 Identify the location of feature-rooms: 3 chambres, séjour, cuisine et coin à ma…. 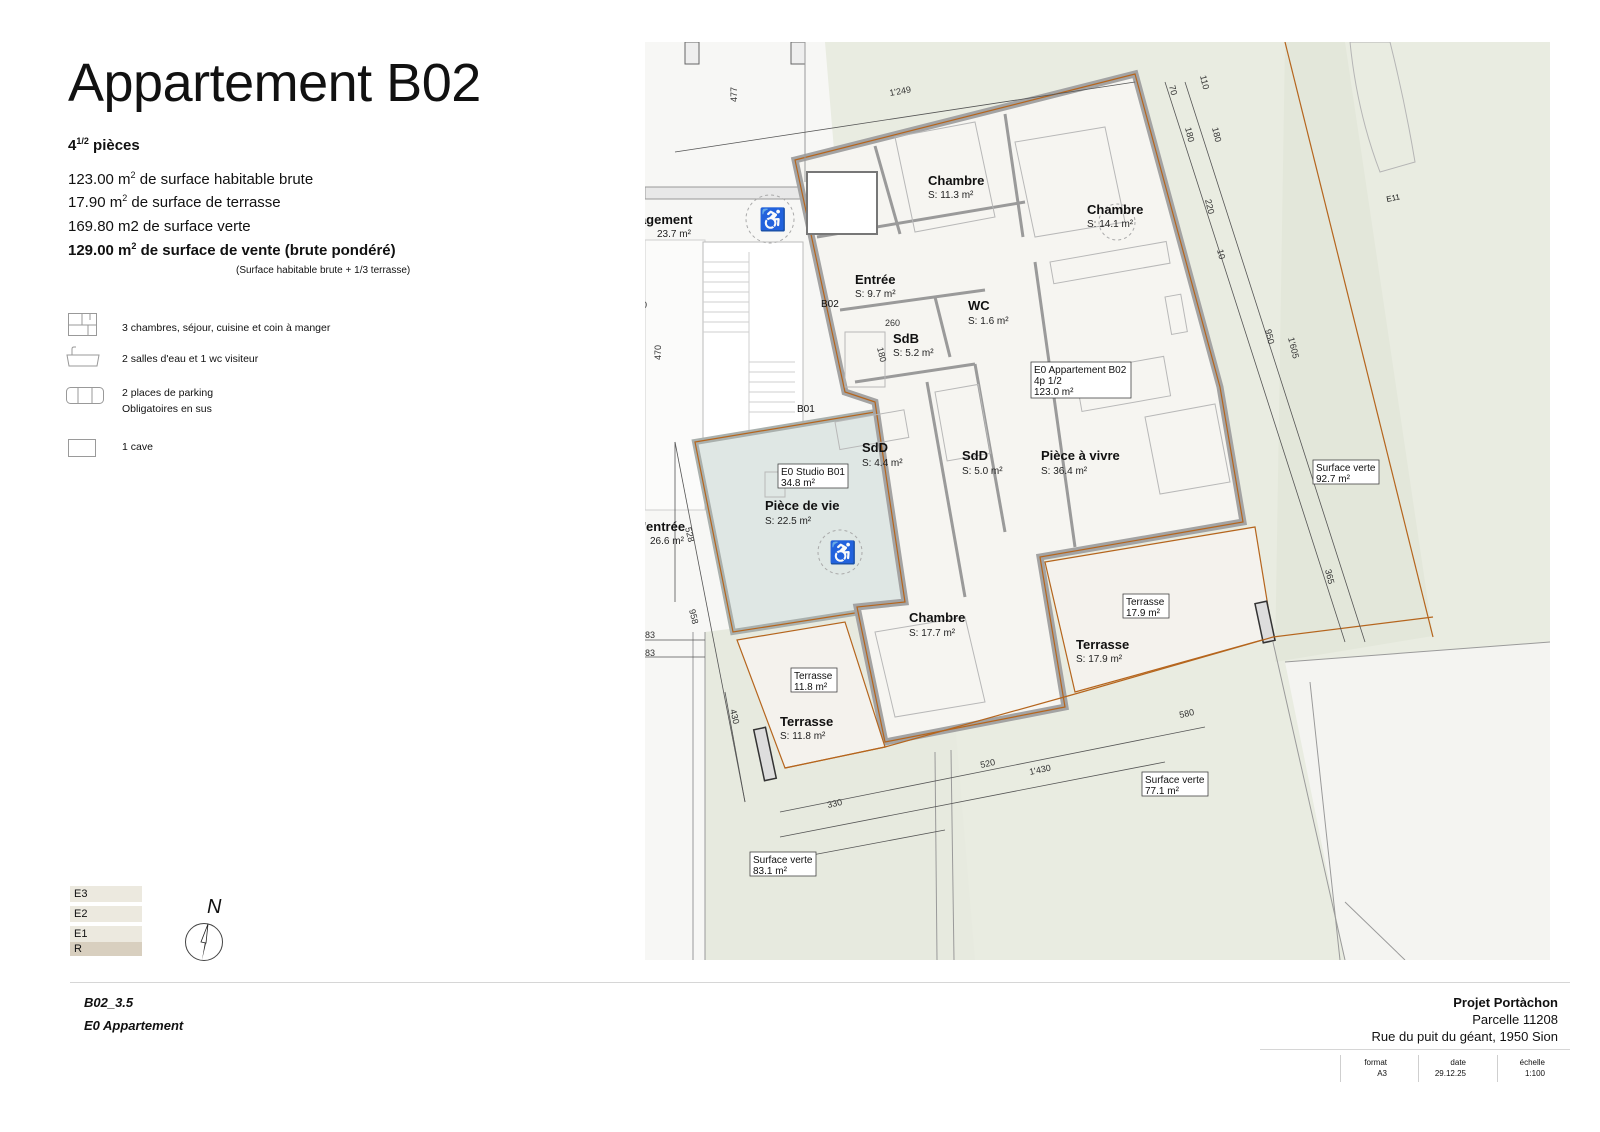
(226, 328).